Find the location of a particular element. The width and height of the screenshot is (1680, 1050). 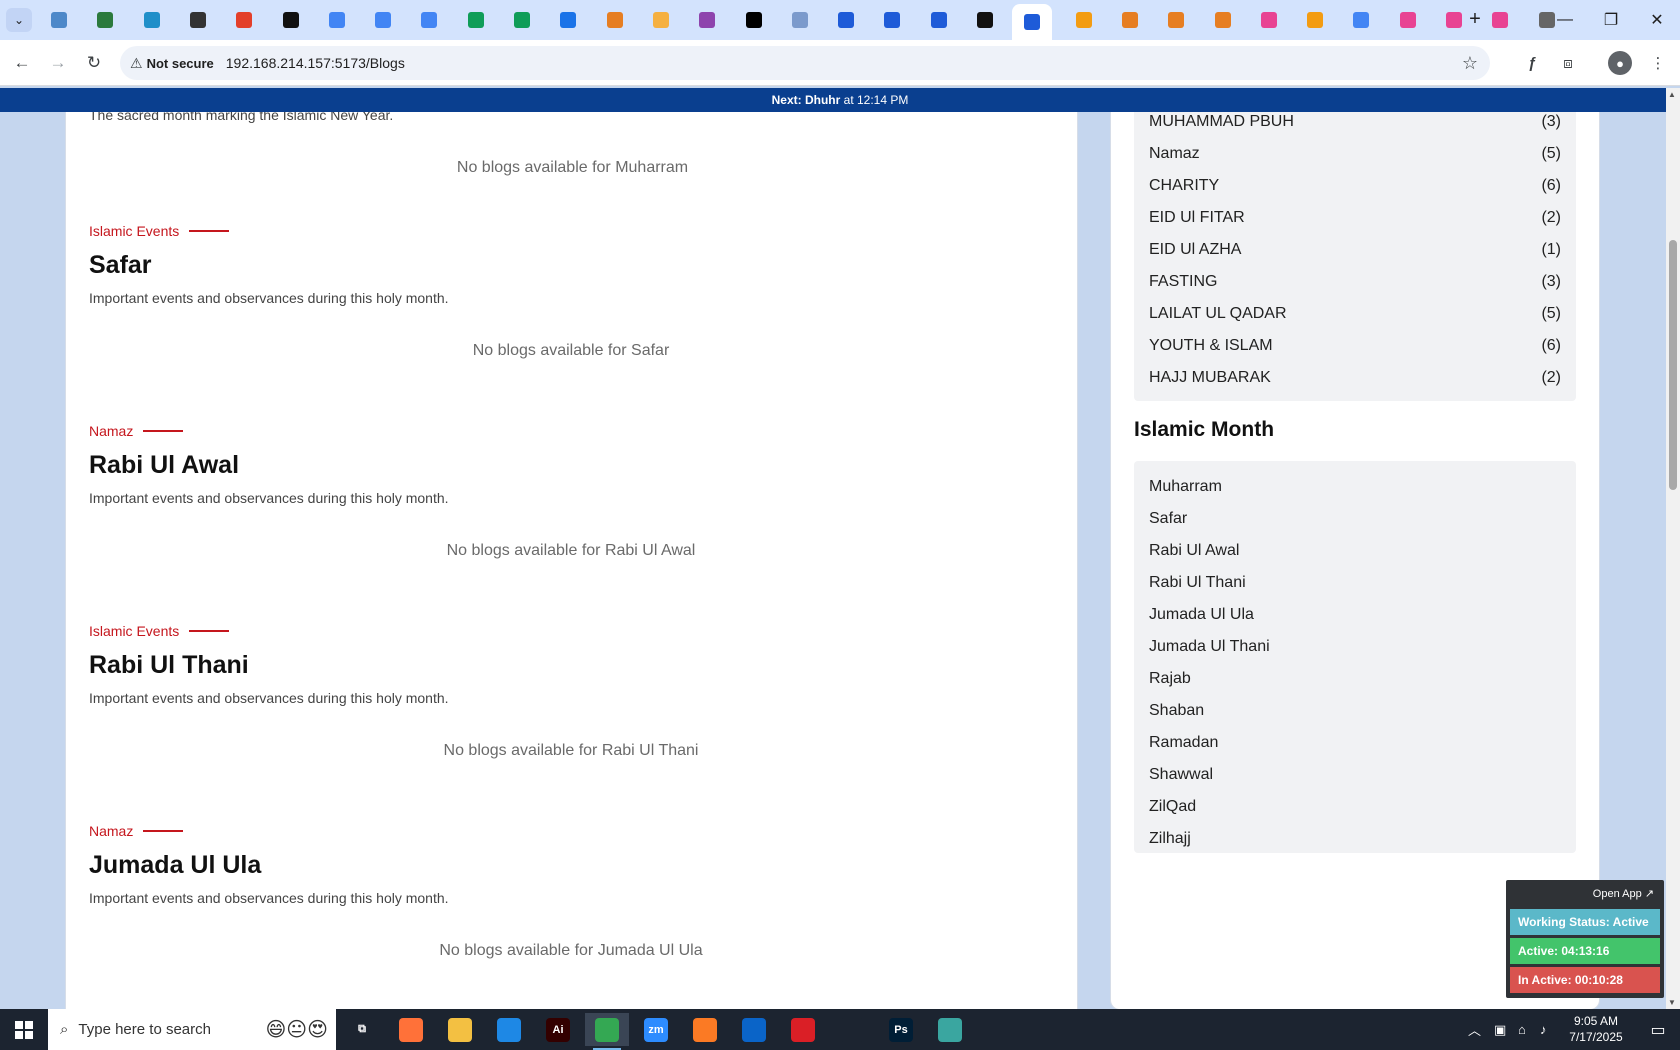

category-item: FASTING (3) is located at coordinates (1355, 282).